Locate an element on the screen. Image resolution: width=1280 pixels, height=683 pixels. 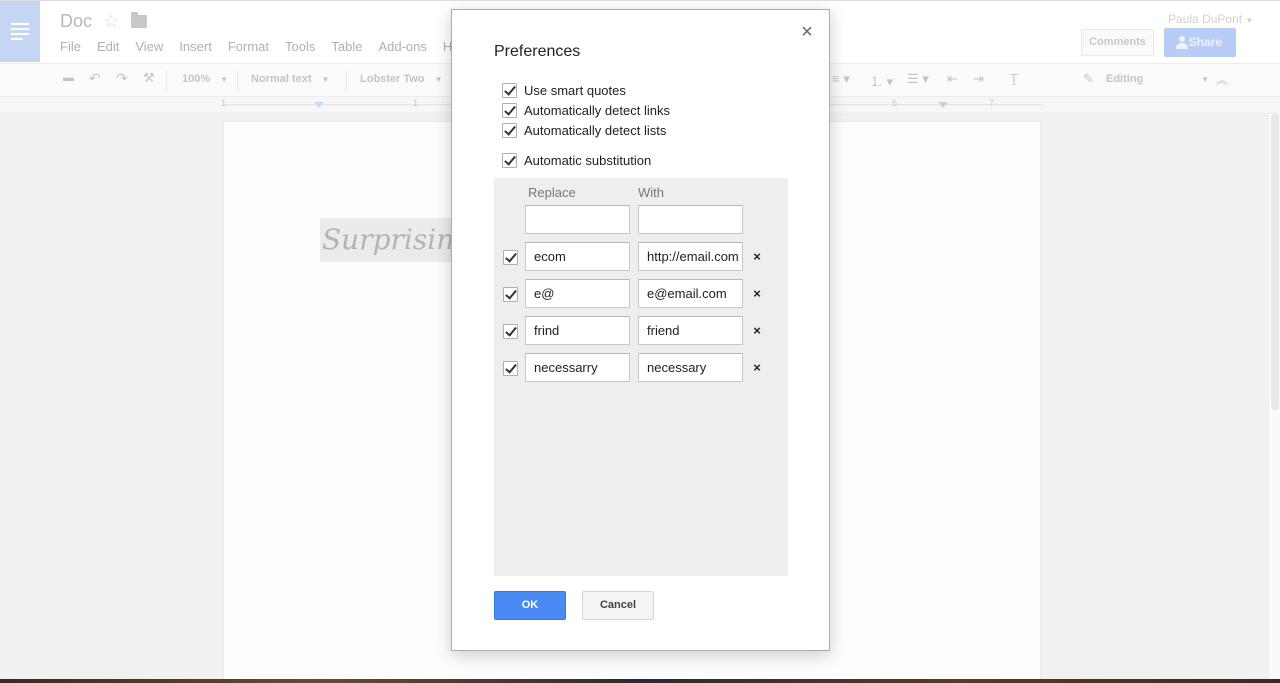
numbered-list-icon: ⒈ ▾ is located at coordinates (881, 80).